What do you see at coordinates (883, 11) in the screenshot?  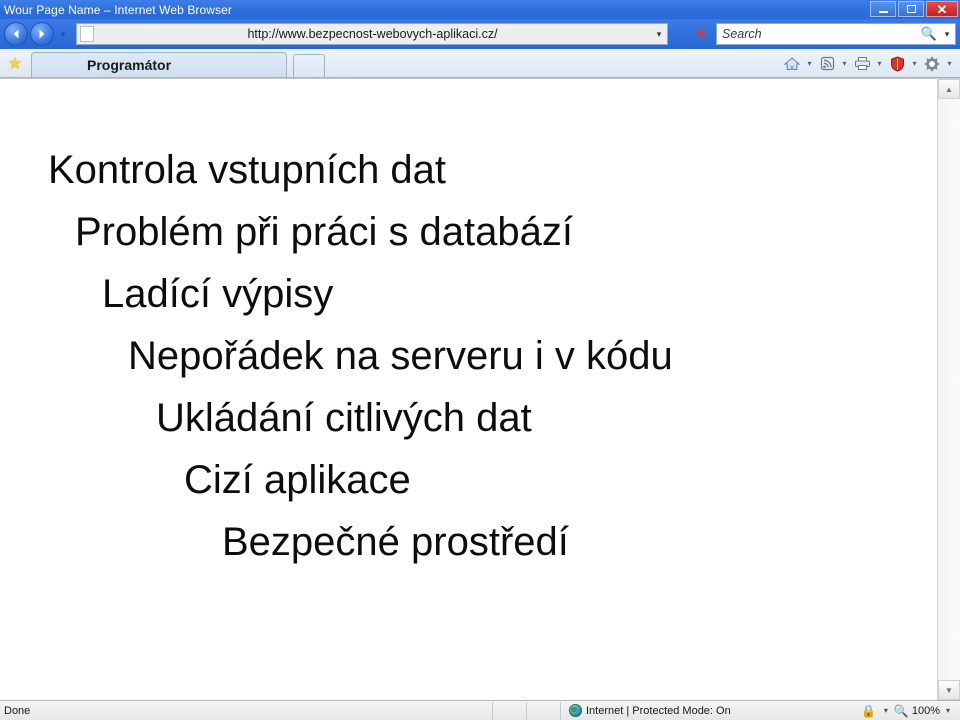 I see `minimize-icon` at bounding box center [883, 11].